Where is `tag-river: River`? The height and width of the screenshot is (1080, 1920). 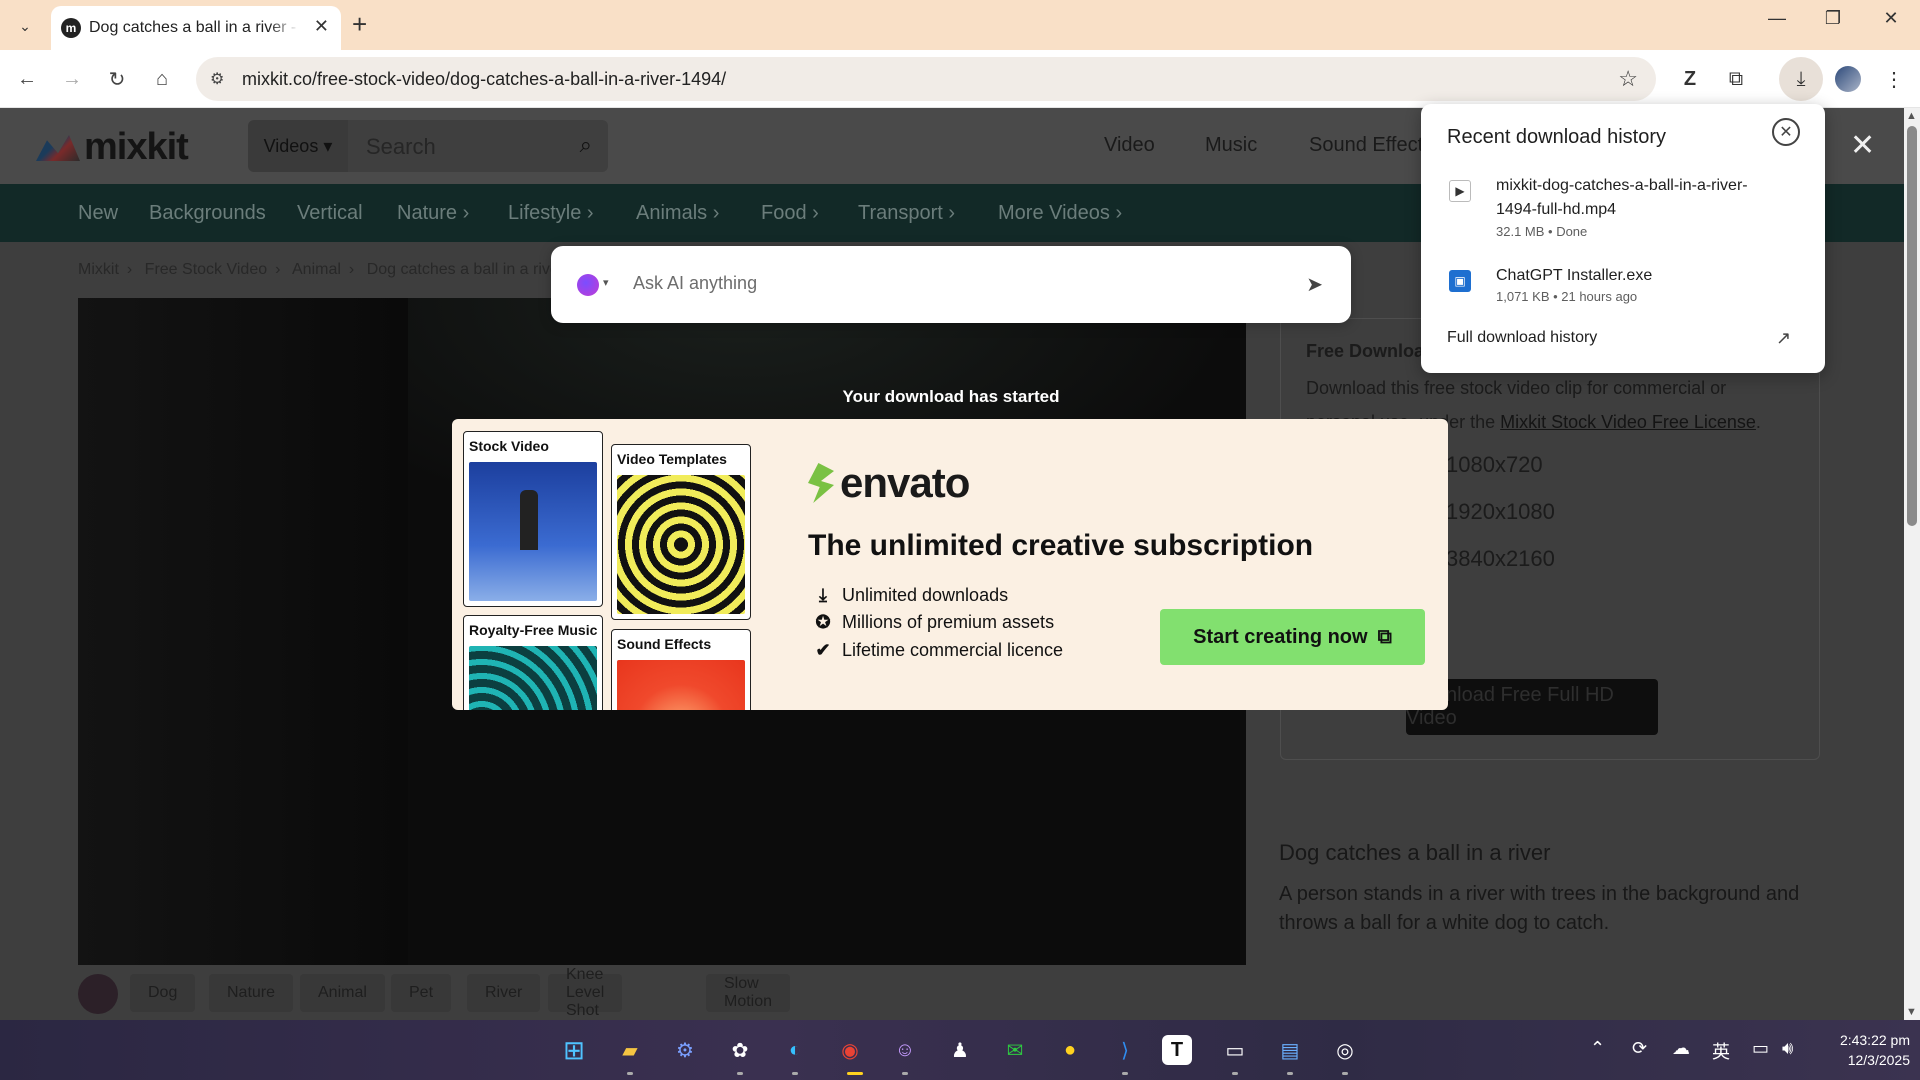
tag-river: River is located at coordinates (504, 993).